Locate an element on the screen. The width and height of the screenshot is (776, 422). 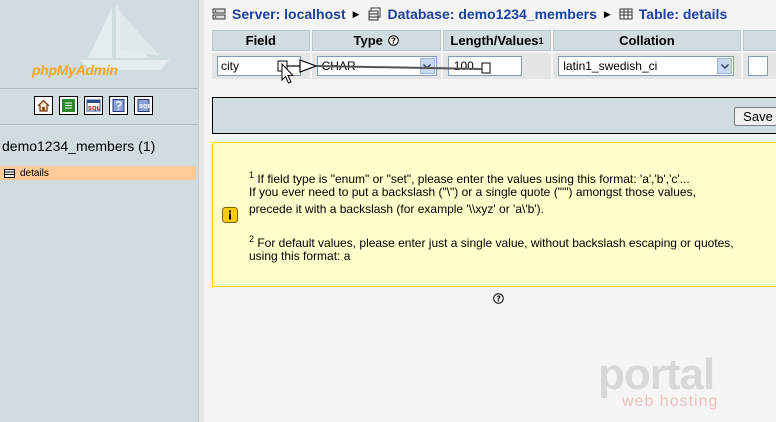
breadcrumb-database-label: Database: demo1234_members is located at coordinates (492, 14).